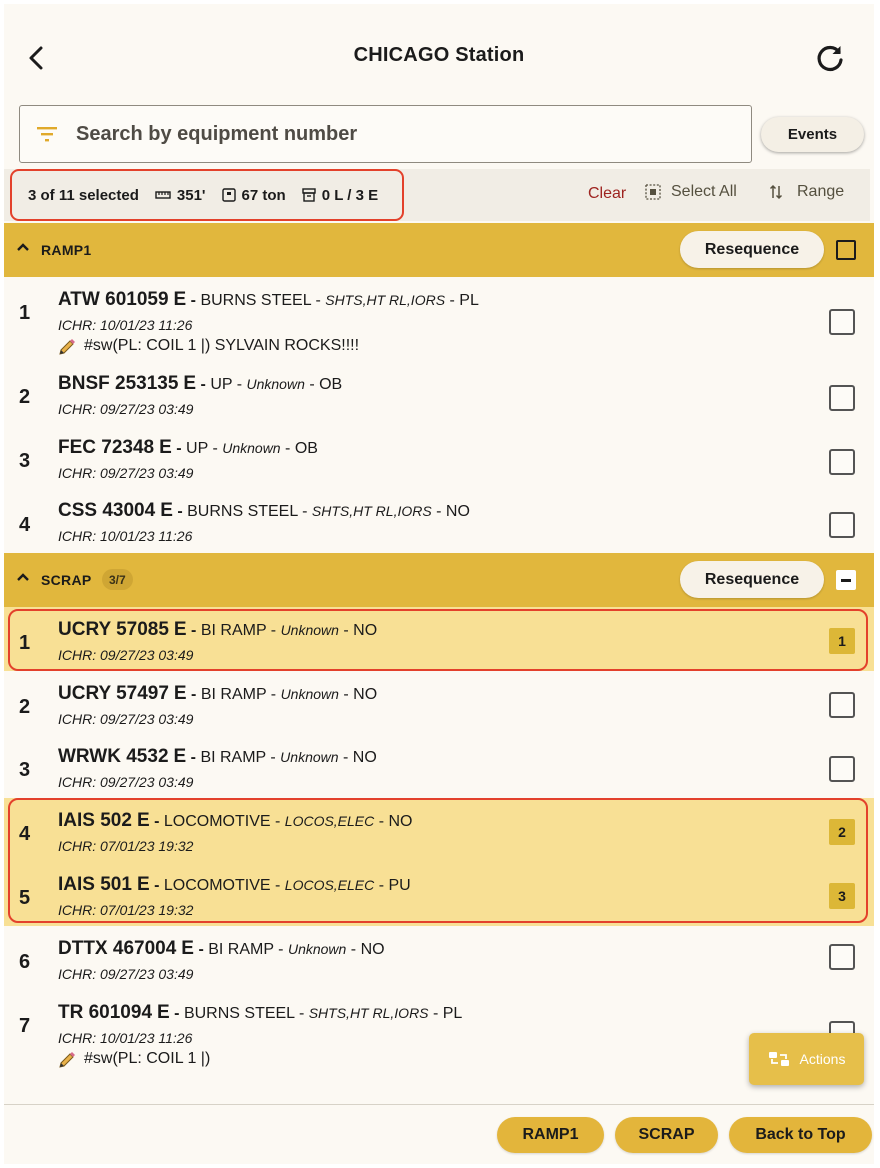  What do you see at coordinates (228, 195) in the screenshot?
I see `scale-icon` at bounding box center [228, 195].